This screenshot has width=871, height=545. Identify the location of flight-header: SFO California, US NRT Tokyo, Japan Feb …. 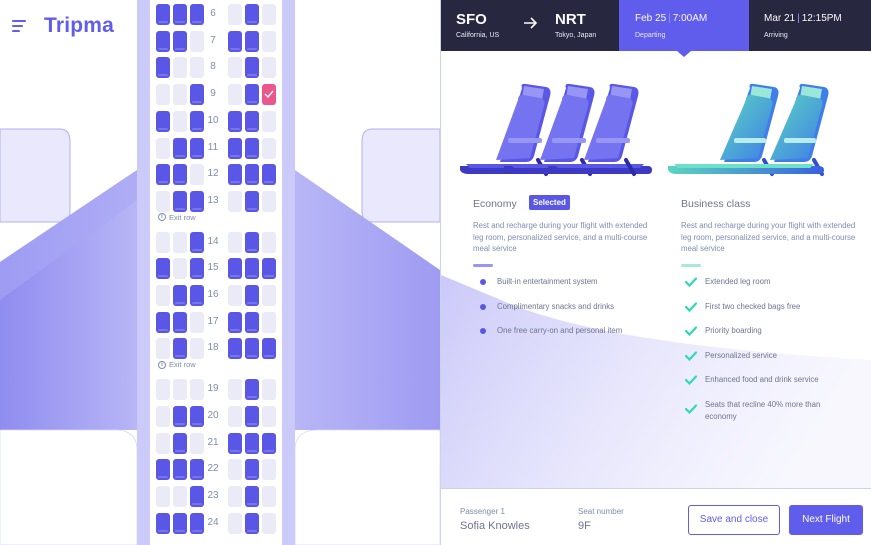
(656, 25).